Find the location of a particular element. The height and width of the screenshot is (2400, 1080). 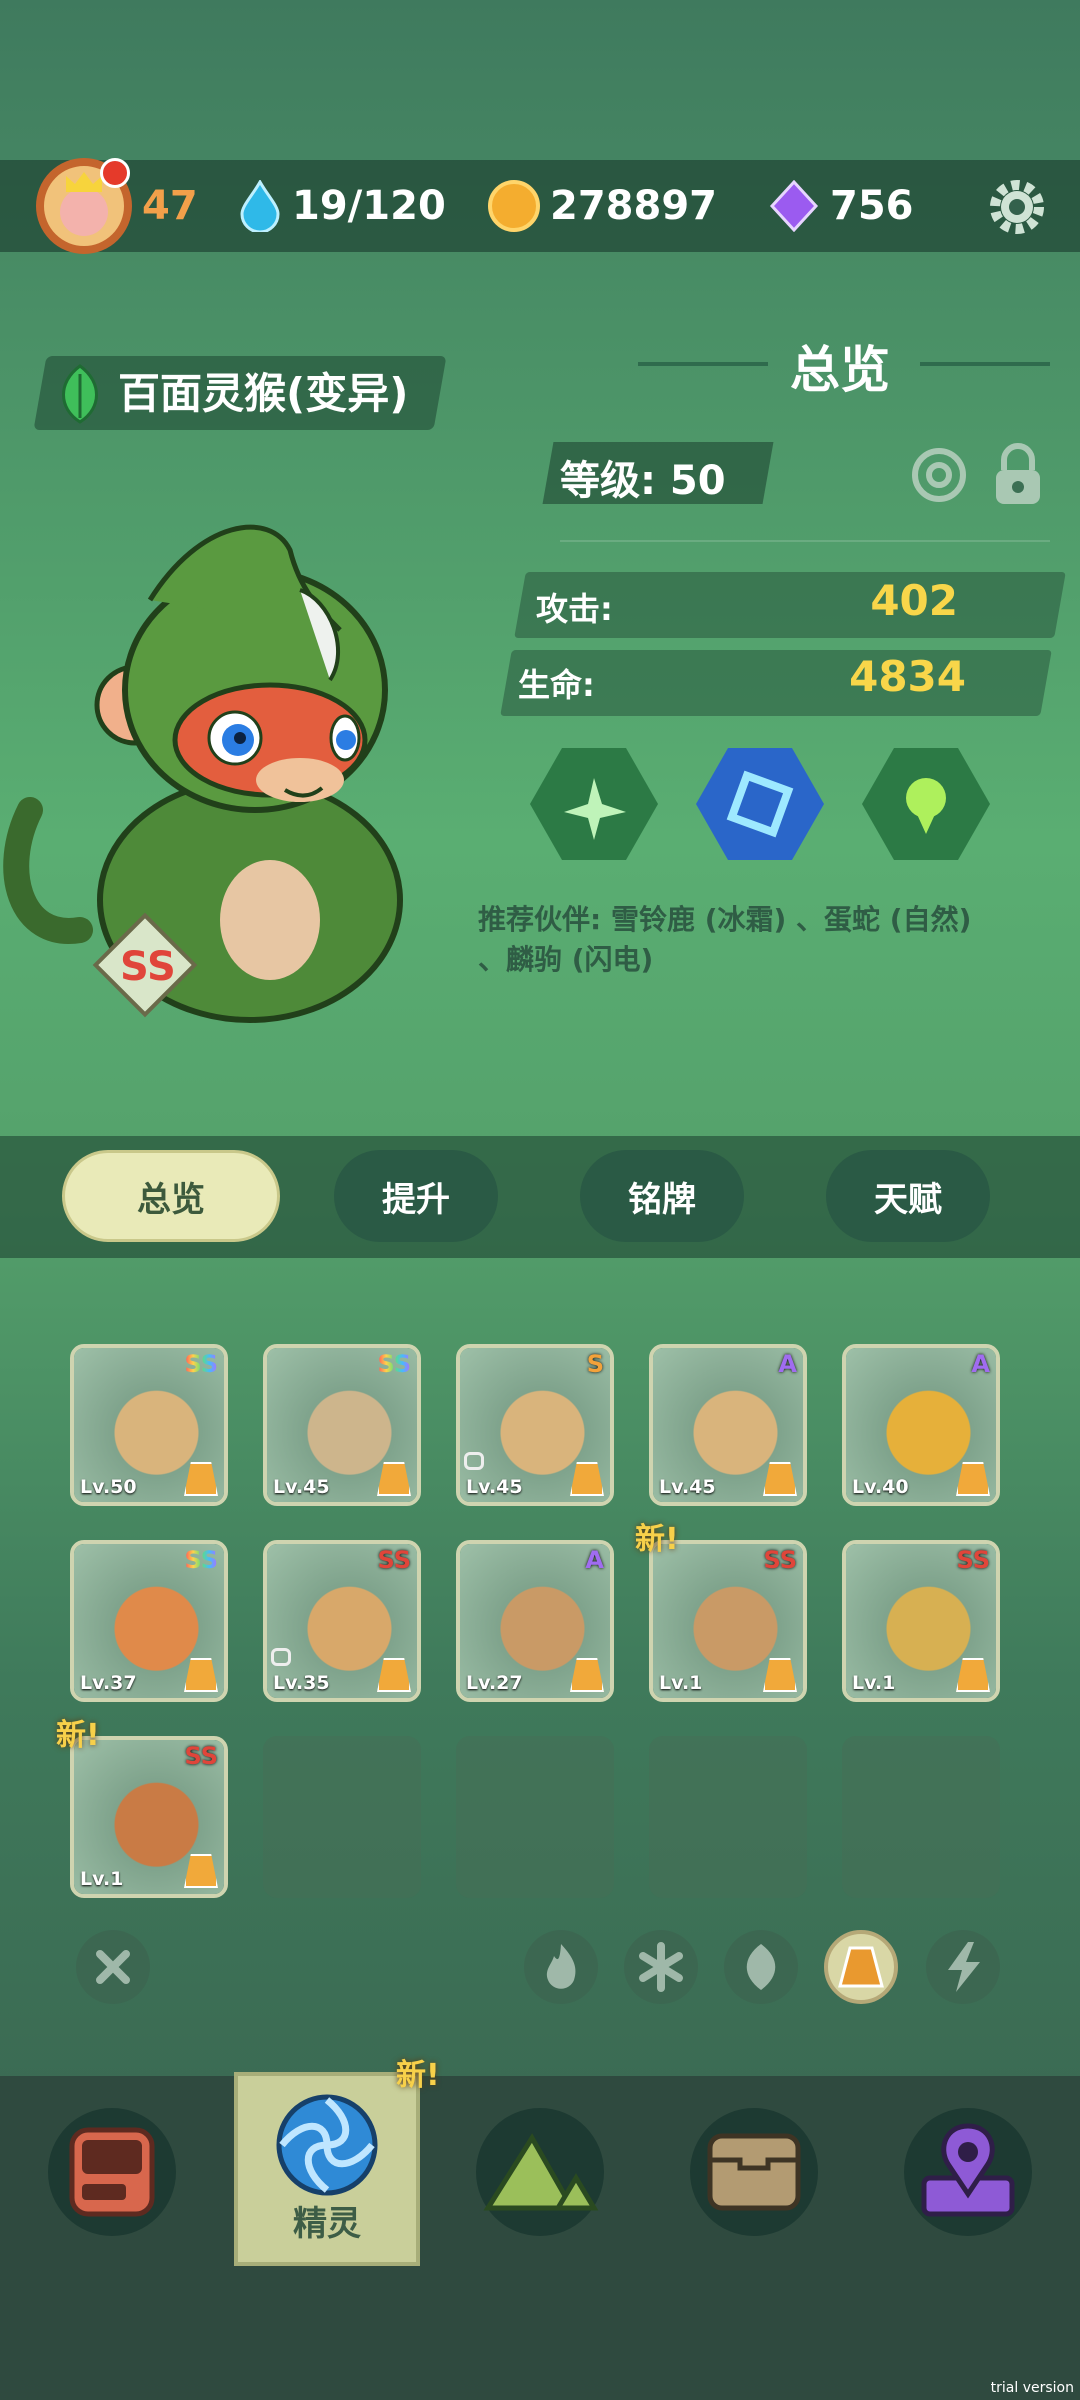

hp-value: 4834 is located at coordinates (907, 676).